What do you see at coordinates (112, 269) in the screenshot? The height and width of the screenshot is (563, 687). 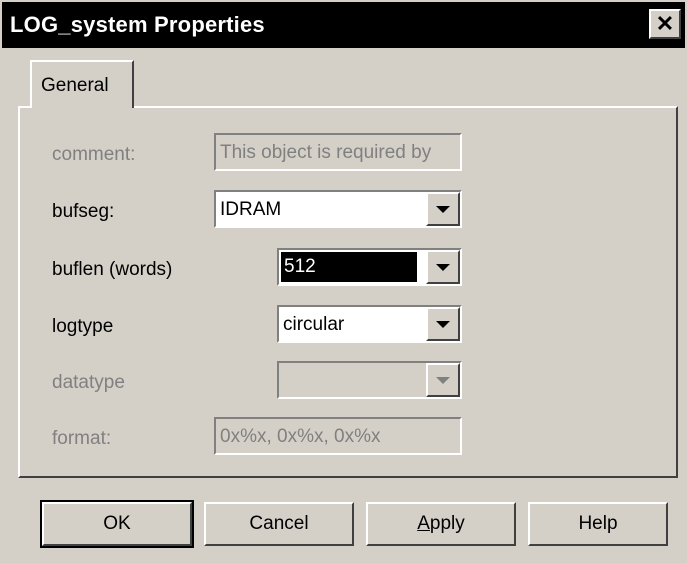 I see `buflen-label: buflen (words)` at bounding box center [112, 269].